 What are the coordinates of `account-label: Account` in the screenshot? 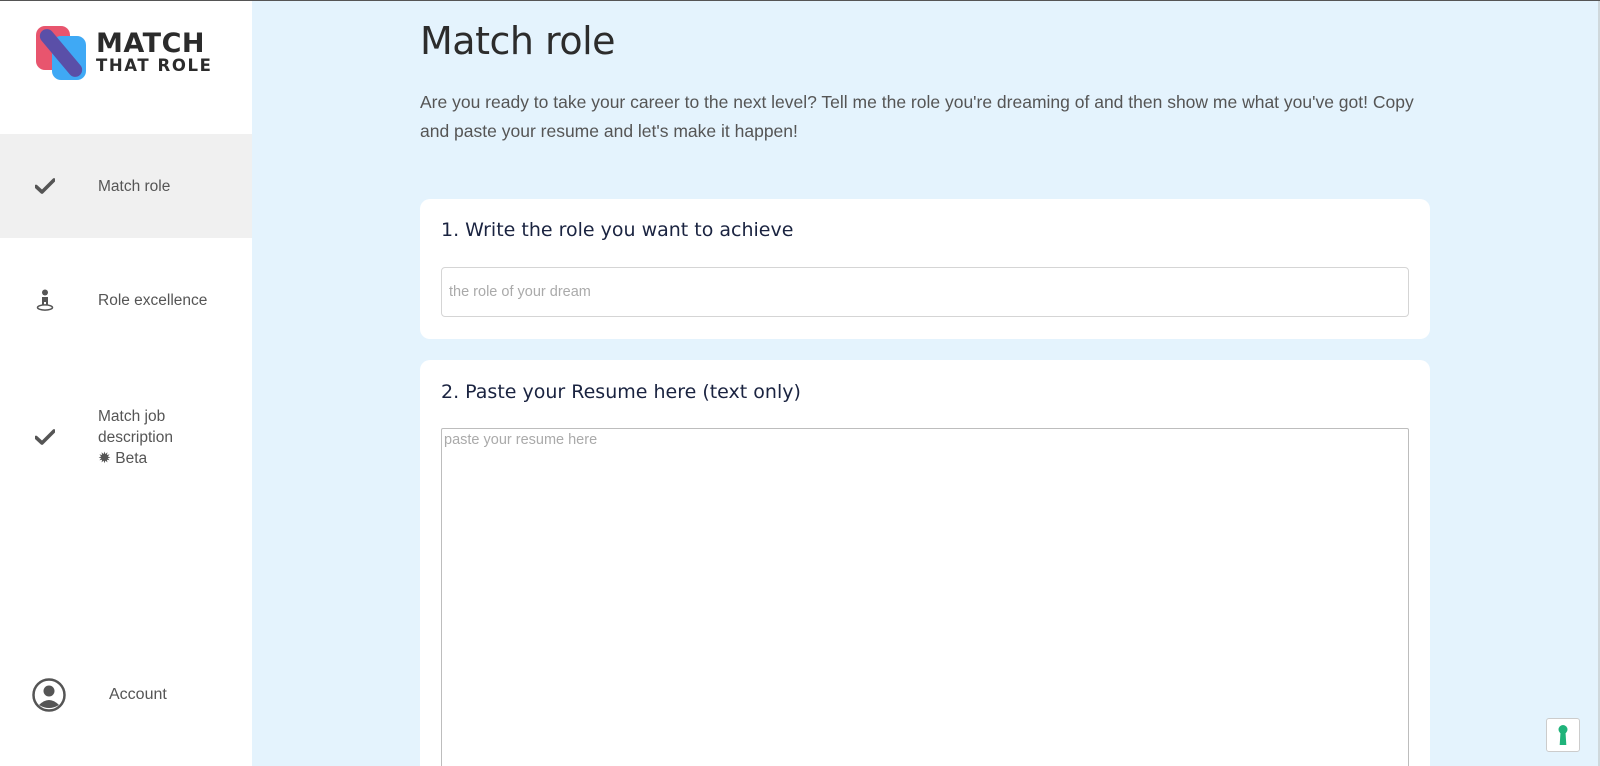 It's located at (138, 694).